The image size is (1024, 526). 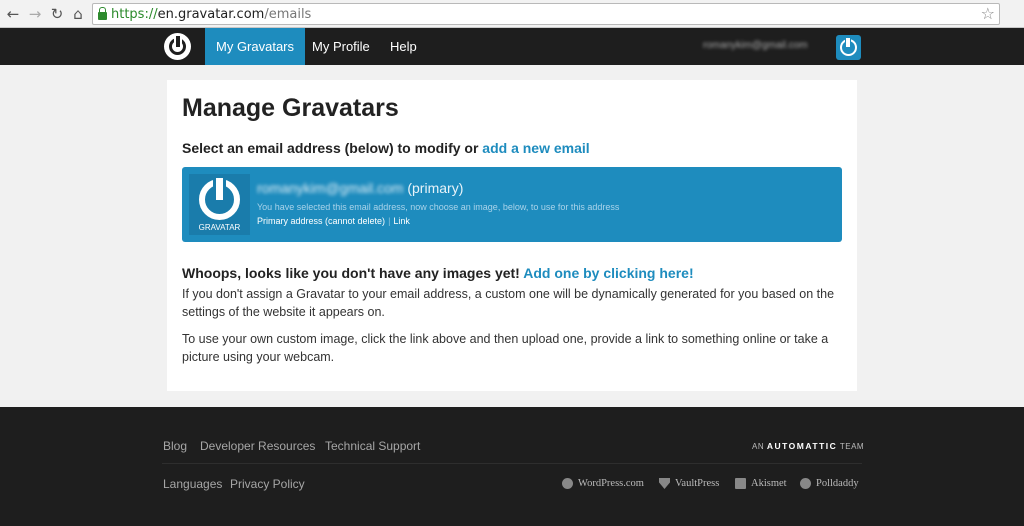 What do you see at coordinates (988, 13) in the screenshot?
I see `bookmark-star-icon: ☆` at bounding box center [988, 13].